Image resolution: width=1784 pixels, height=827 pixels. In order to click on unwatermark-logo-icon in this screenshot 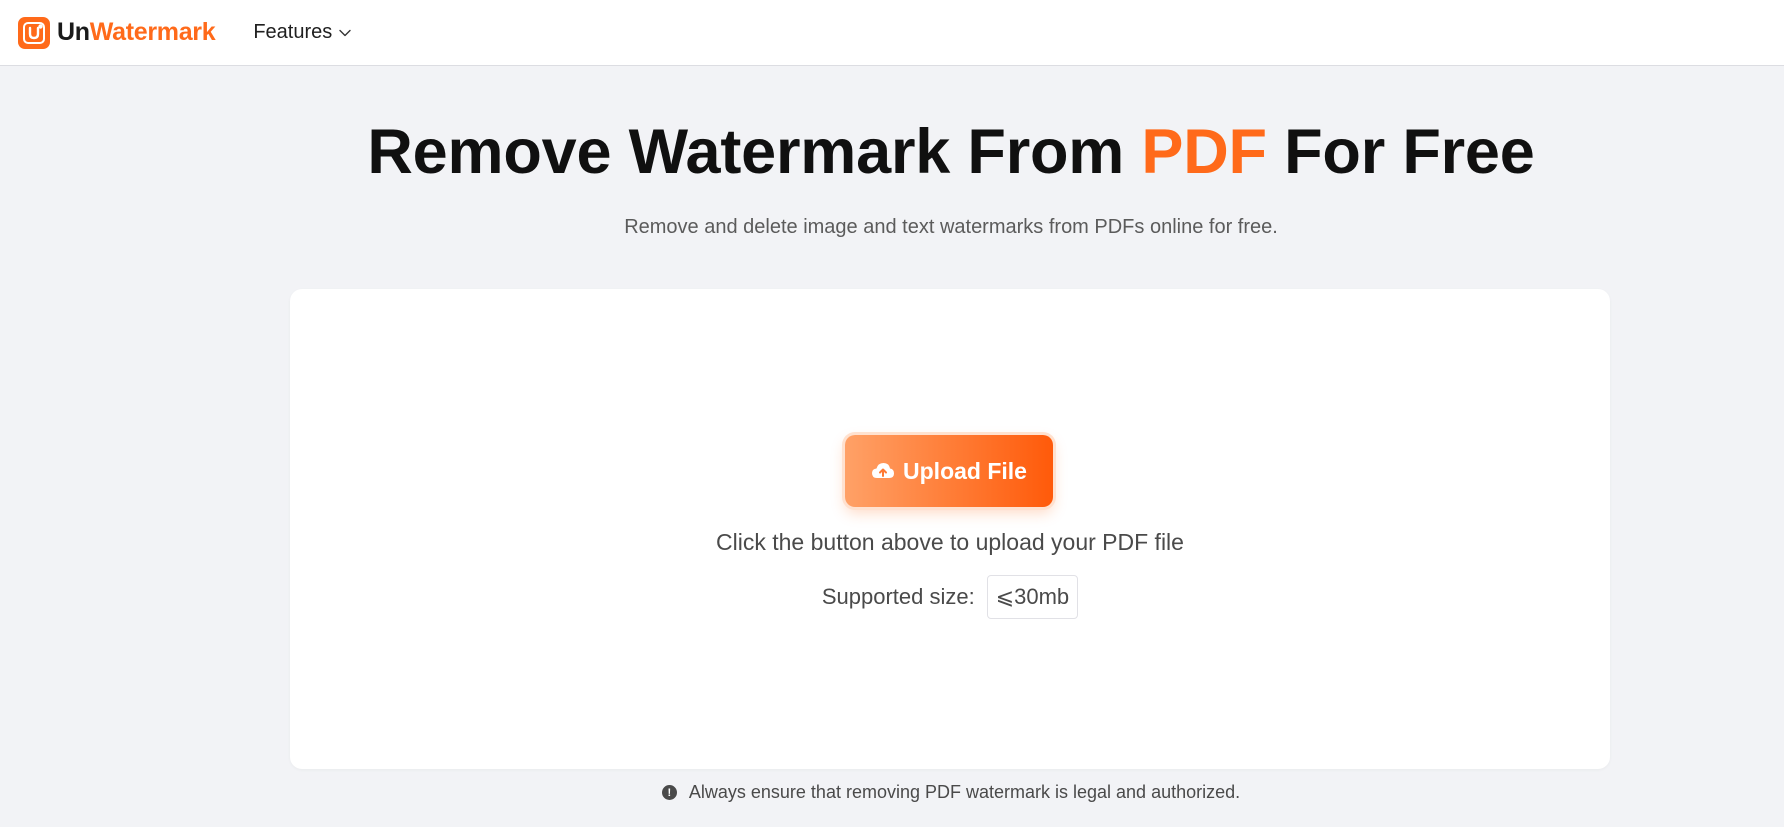, I will do `click(34, 32)`.